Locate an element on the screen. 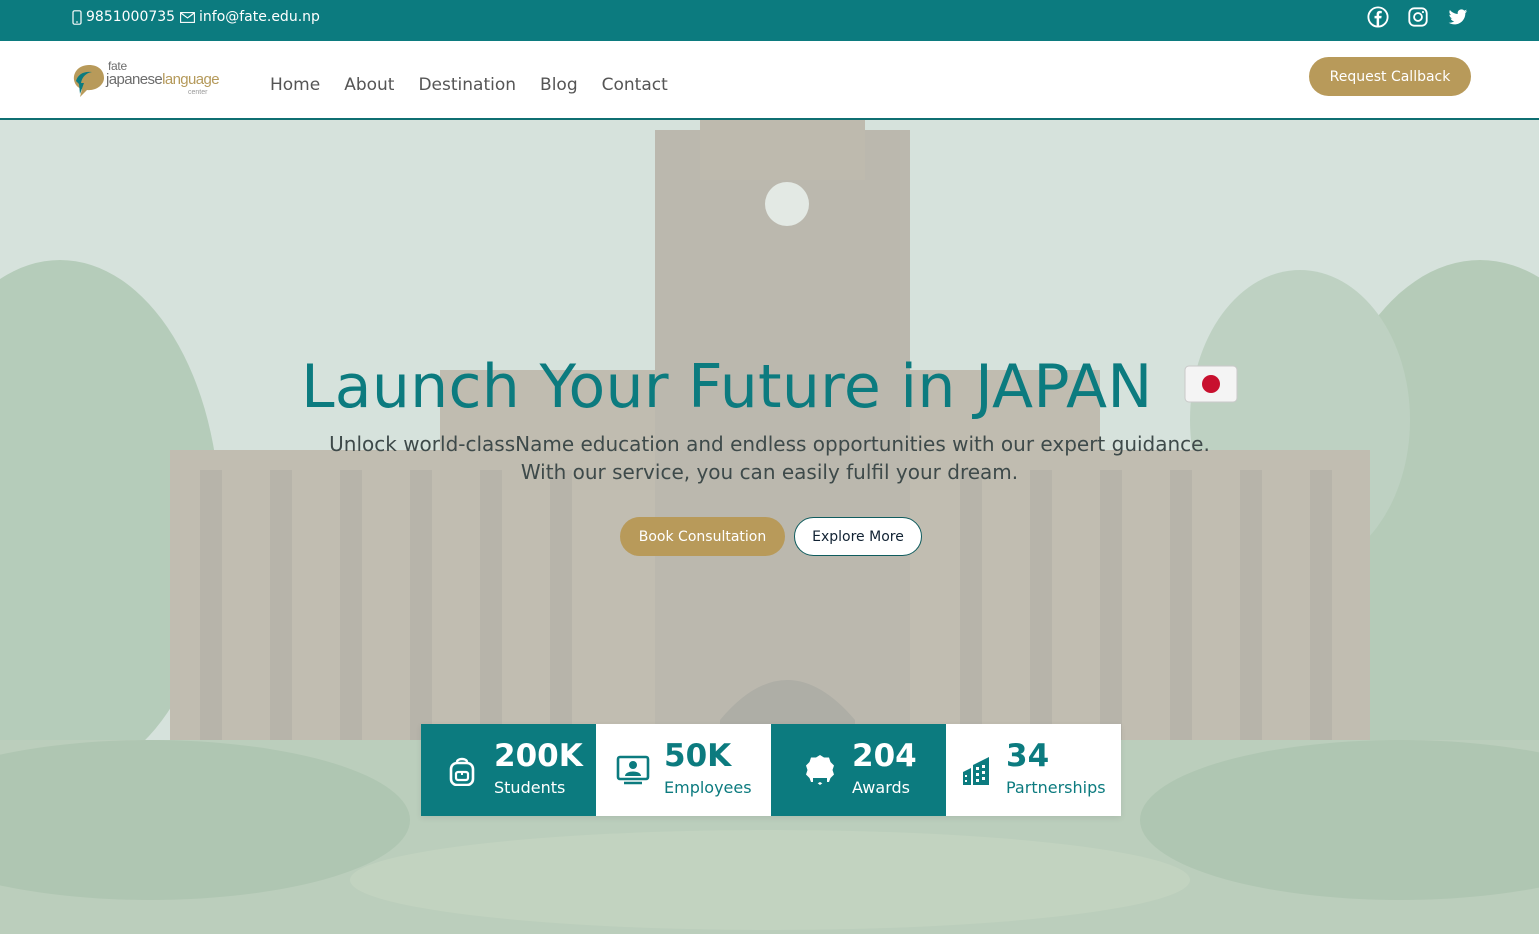 The height and width of the screenshot is (934, 1539). hero-title-text: Launch Your Future in JAPAN is located at coordinates (727, 387).